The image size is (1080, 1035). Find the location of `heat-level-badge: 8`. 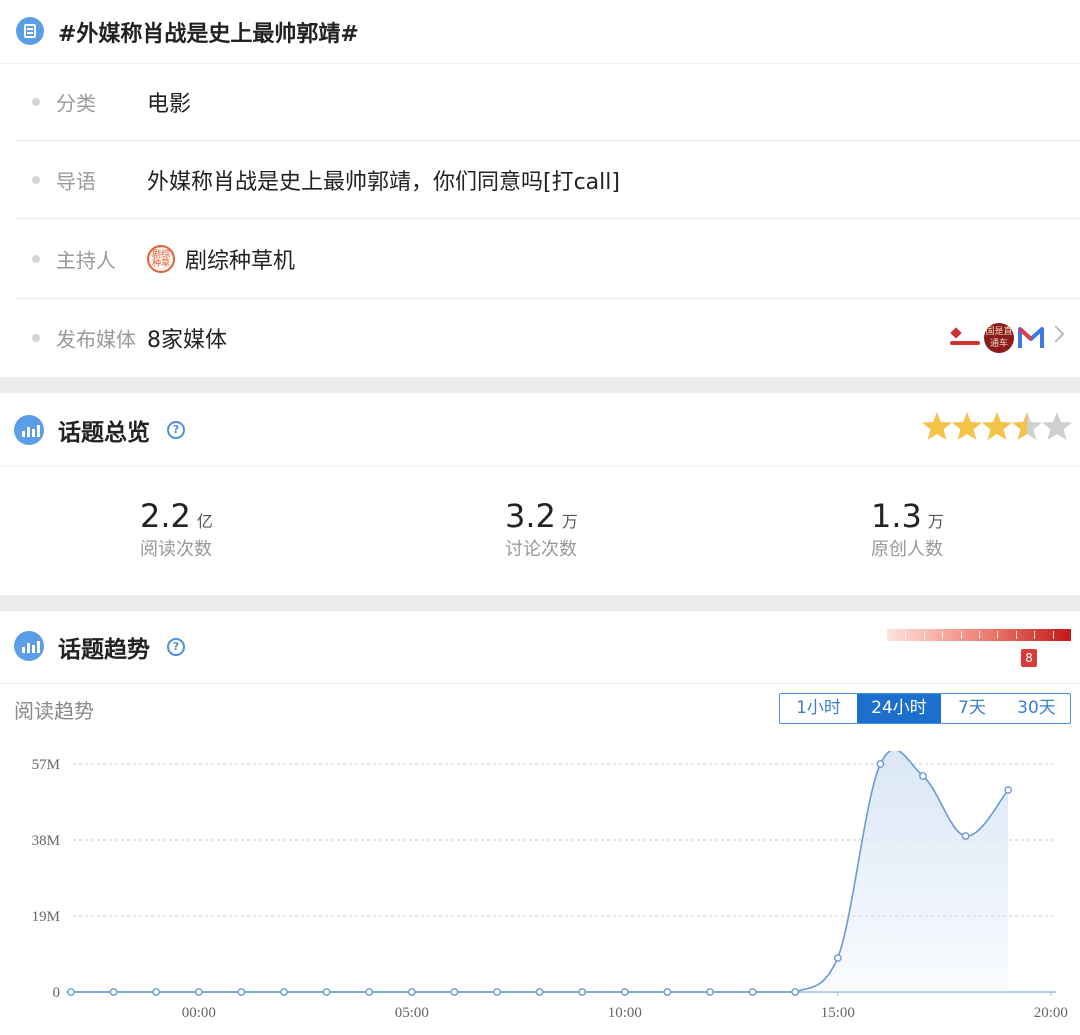

heat-level-badge: 8 is located at coordinates (1029, 658).